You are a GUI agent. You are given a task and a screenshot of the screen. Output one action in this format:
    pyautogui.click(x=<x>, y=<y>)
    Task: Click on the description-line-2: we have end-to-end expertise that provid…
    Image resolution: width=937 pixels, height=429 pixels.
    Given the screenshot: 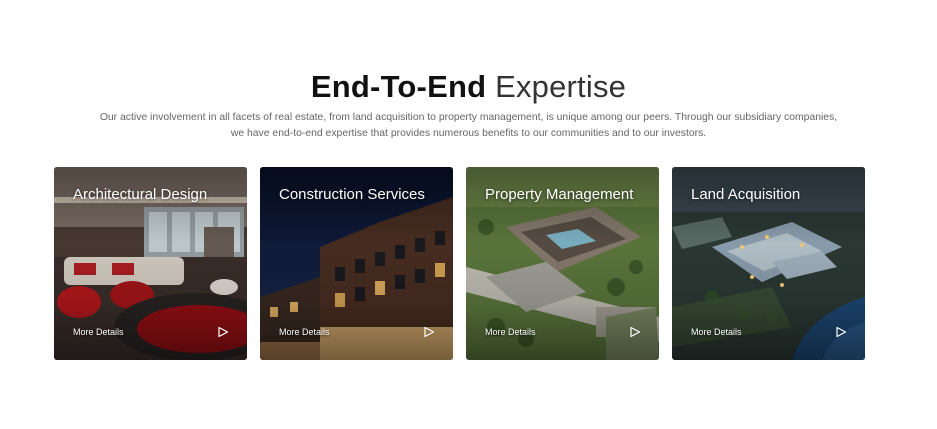 What is the action you would take?
    pyautogui.click(x=468, y=133)
    